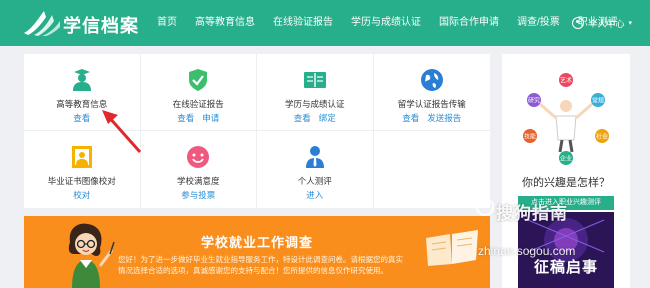 This screenshot has width=650, height=288. Describe the element at coordinates (198, 181) in the screenshot. I see `service-title: 学校满意度` at that location.